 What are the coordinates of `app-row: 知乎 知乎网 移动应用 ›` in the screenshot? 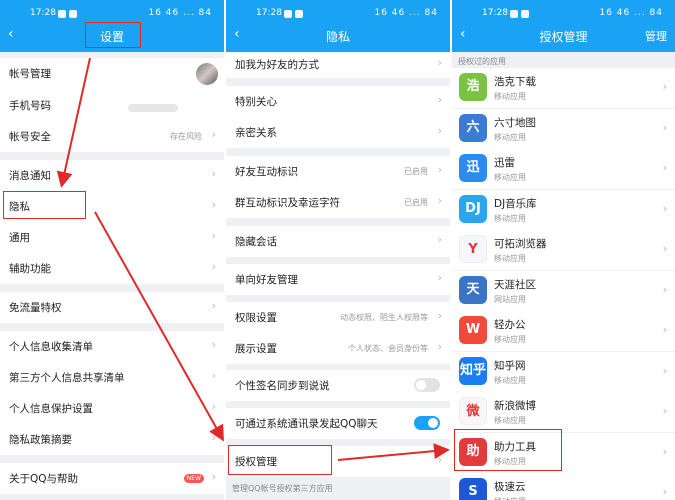 It's located at (563, 371).